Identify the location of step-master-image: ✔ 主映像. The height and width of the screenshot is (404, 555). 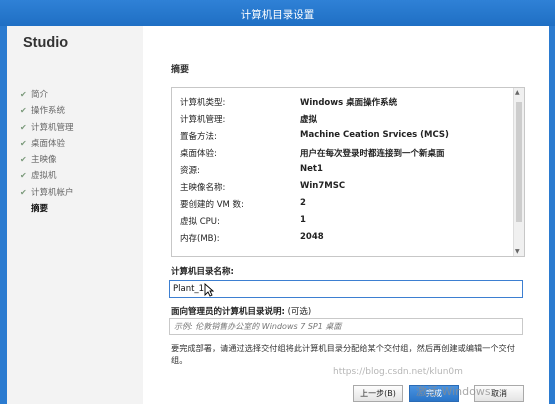
(47, 160).